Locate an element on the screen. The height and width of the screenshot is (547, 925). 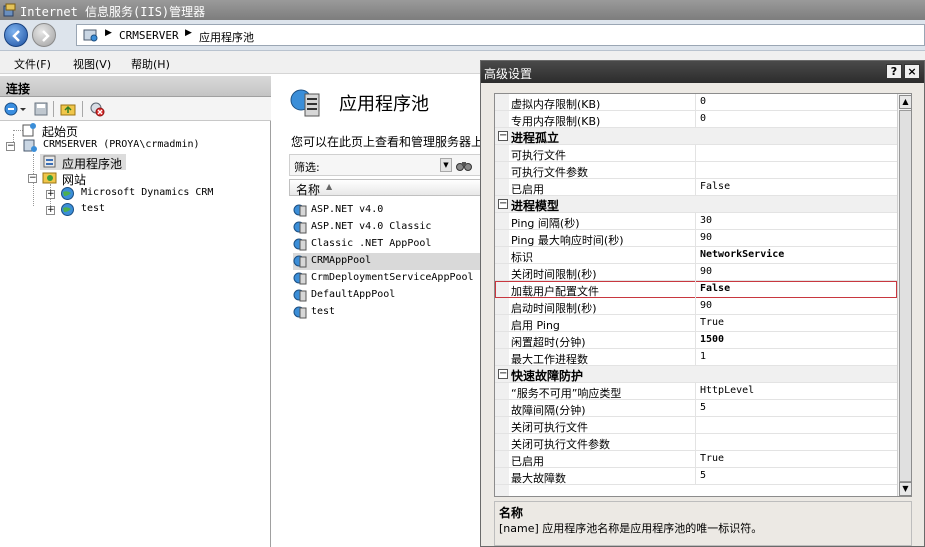
forward-button is located at coordinates (44, 35).